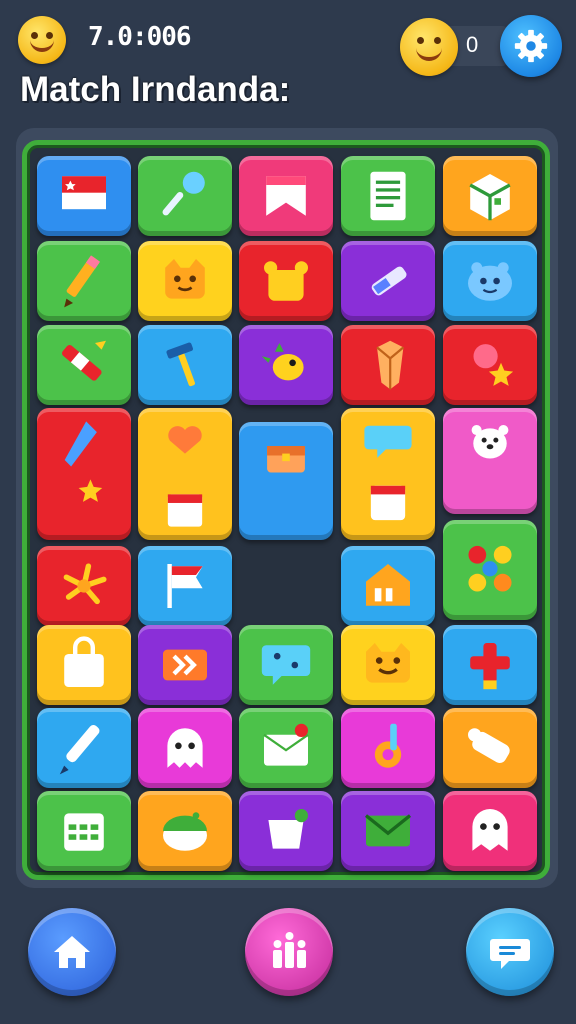 The height and width of the screenshot is (1024, 576). I want to click on flag-icon, so click(84, 193).